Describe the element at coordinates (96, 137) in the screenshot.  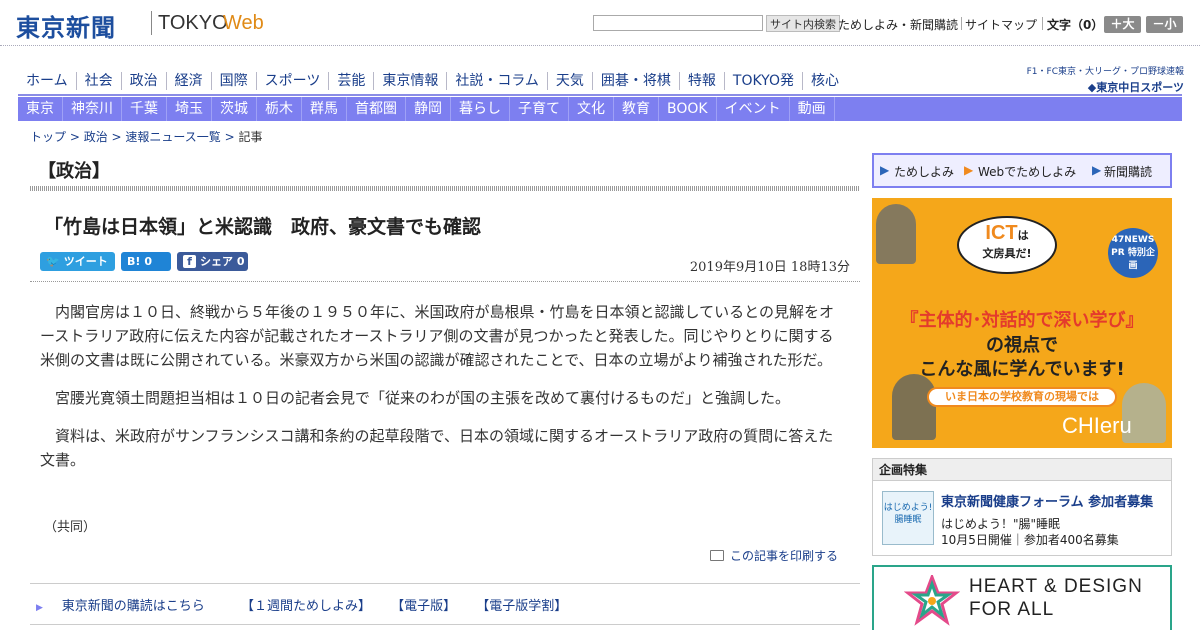
I see `breadcrumb-politics: 政治` at that location.